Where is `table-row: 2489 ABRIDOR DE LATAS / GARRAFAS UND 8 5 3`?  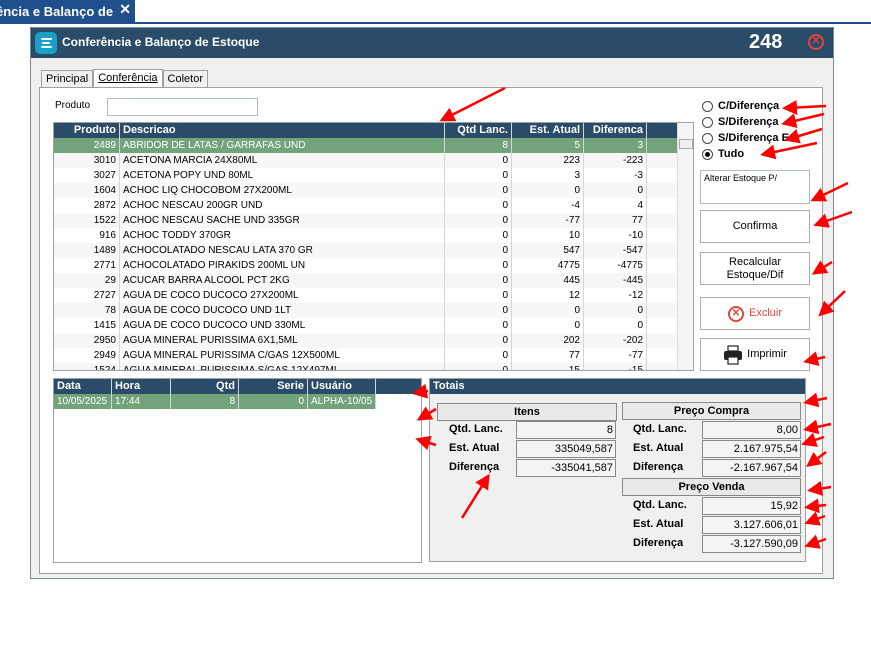
table-row: 2489 ABRIDOR DE LATAS / GARRAFAS UND 8 5 3 is located at coordinates (365, 145).